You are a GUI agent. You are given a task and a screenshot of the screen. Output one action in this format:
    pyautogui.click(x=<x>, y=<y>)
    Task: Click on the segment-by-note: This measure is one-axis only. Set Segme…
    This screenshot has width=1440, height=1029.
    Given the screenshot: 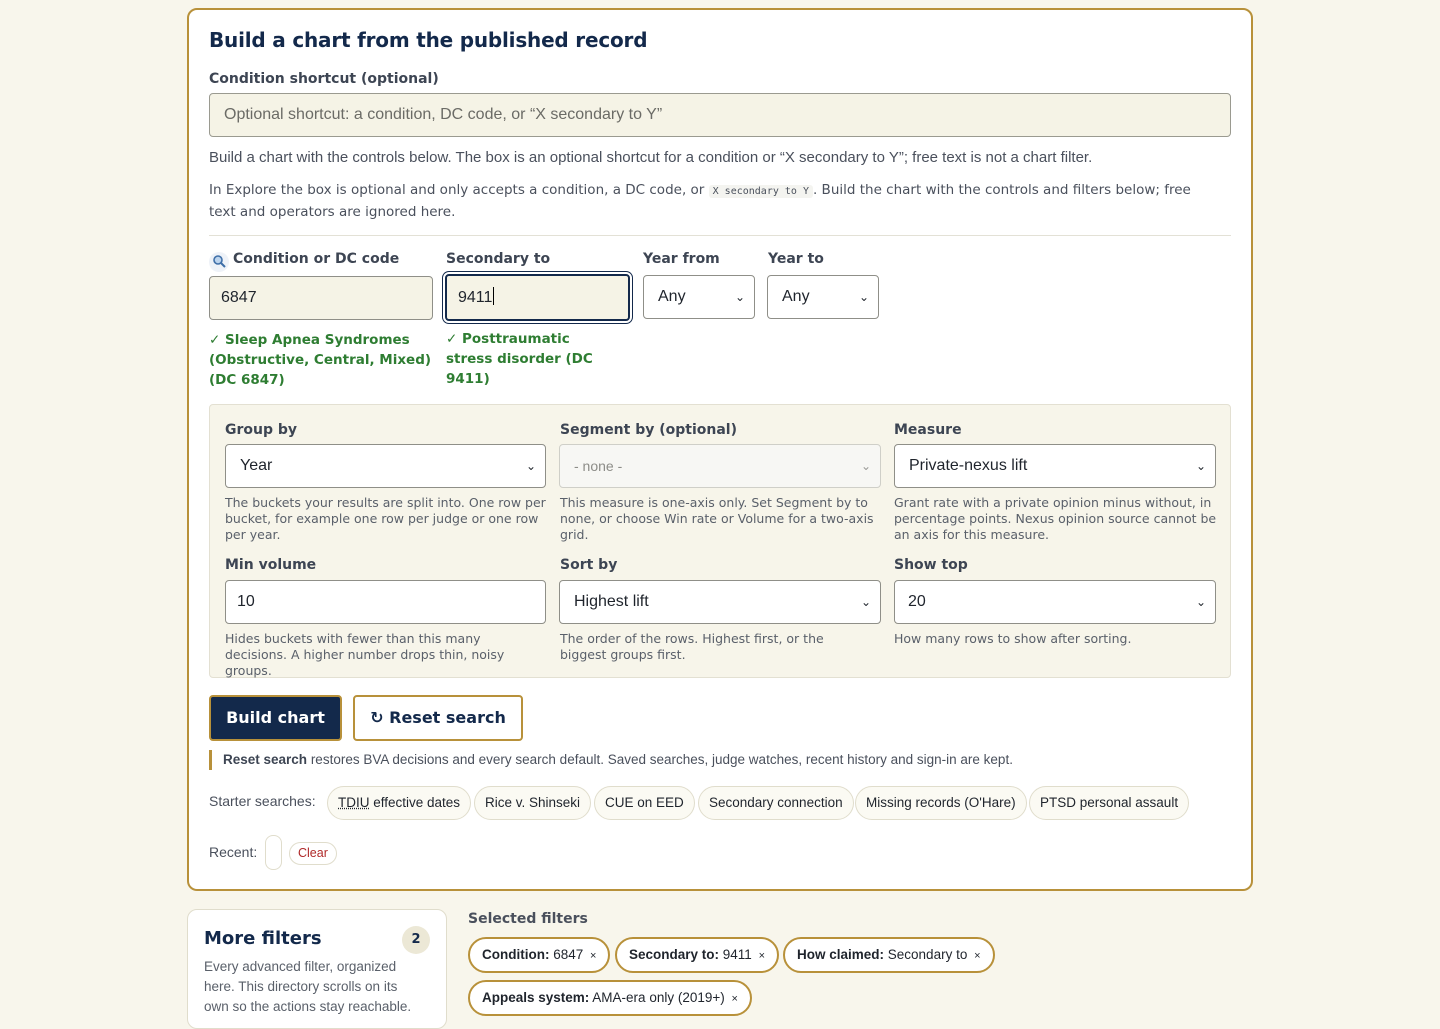 What is the action you would take?
    pyautogui.click(x=717, y=518)
    